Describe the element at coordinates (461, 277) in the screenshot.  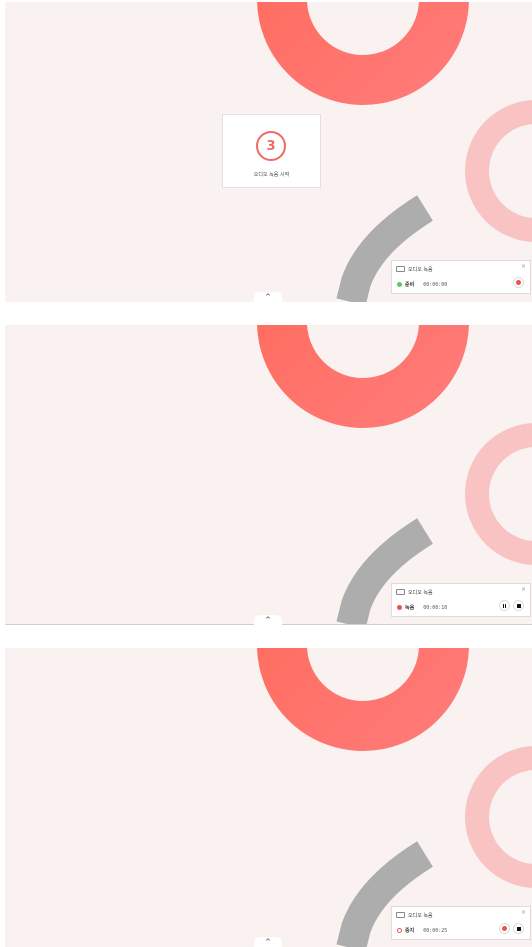
I see `recorder-widget: 오디오 녹음 × 준비 00:00:00` at that location.